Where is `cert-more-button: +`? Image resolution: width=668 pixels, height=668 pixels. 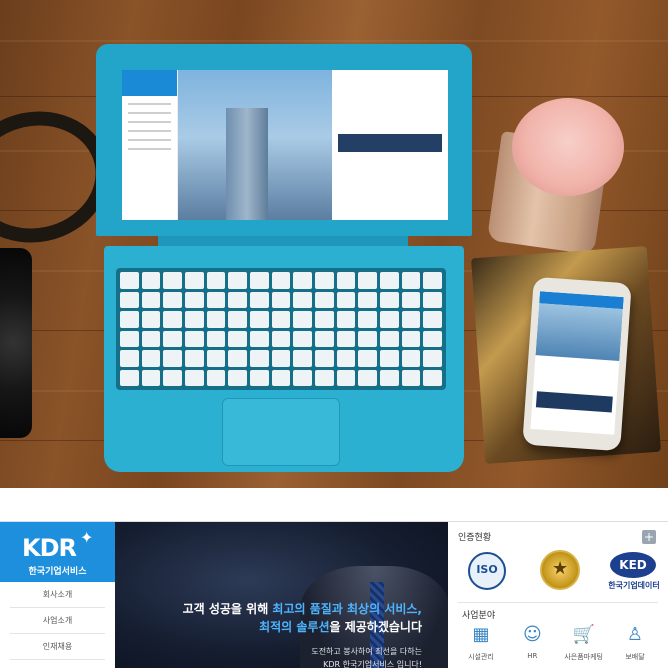
cert-more-button: + is located at coordinates (649, 537).